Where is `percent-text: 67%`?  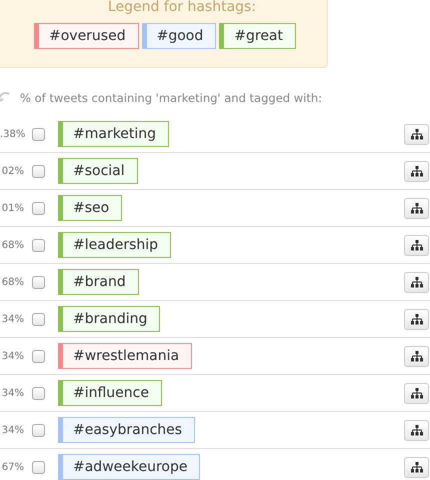 percent-text: 67% is located at coordinates (12, 467).